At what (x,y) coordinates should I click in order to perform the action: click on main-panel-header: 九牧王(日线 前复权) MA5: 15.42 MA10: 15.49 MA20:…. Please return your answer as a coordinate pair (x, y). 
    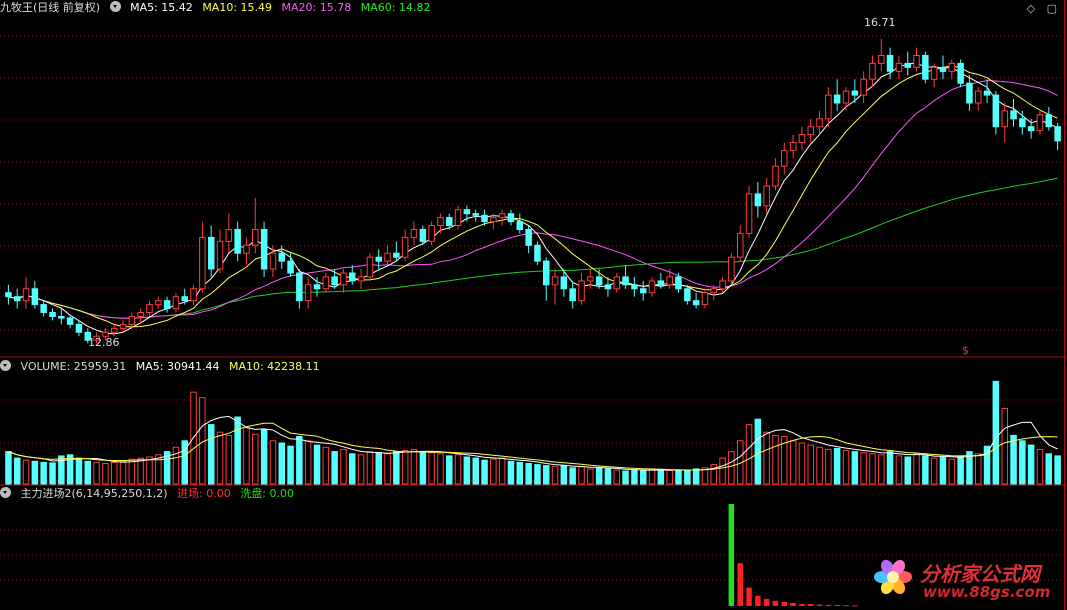
    Looking at the image, I should click on (218, 8).